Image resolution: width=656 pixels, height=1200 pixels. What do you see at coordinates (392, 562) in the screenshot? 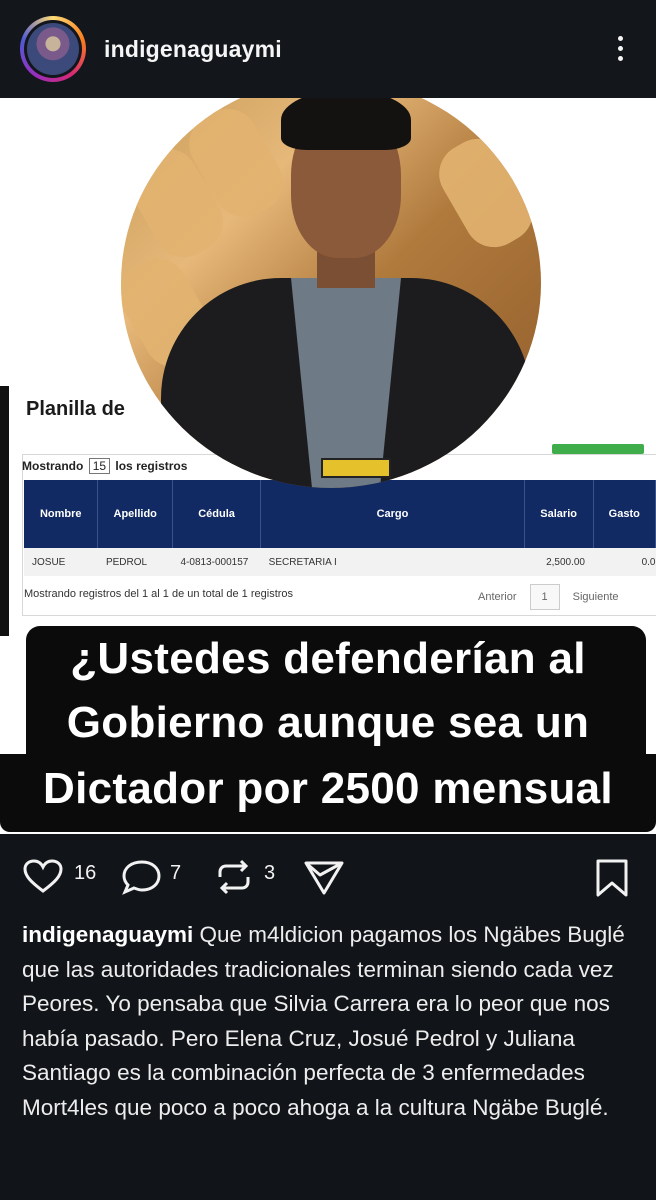
I see `cell-cargo: SECRETARIA I` at bounding box center [392, 562].